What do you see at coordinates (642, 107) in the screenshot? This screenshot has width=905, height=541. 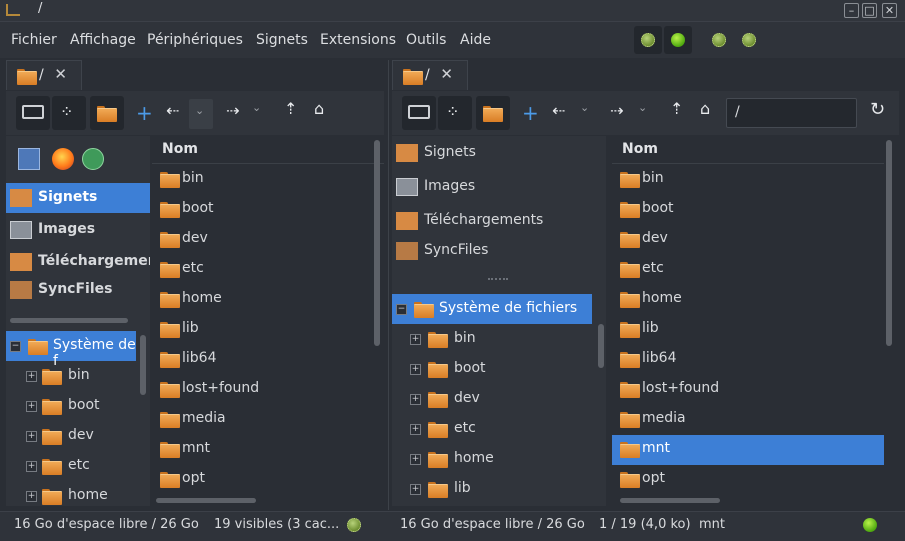 I see `right-forward-chevron-icon: ⌄` at bounding box center [642, 107].